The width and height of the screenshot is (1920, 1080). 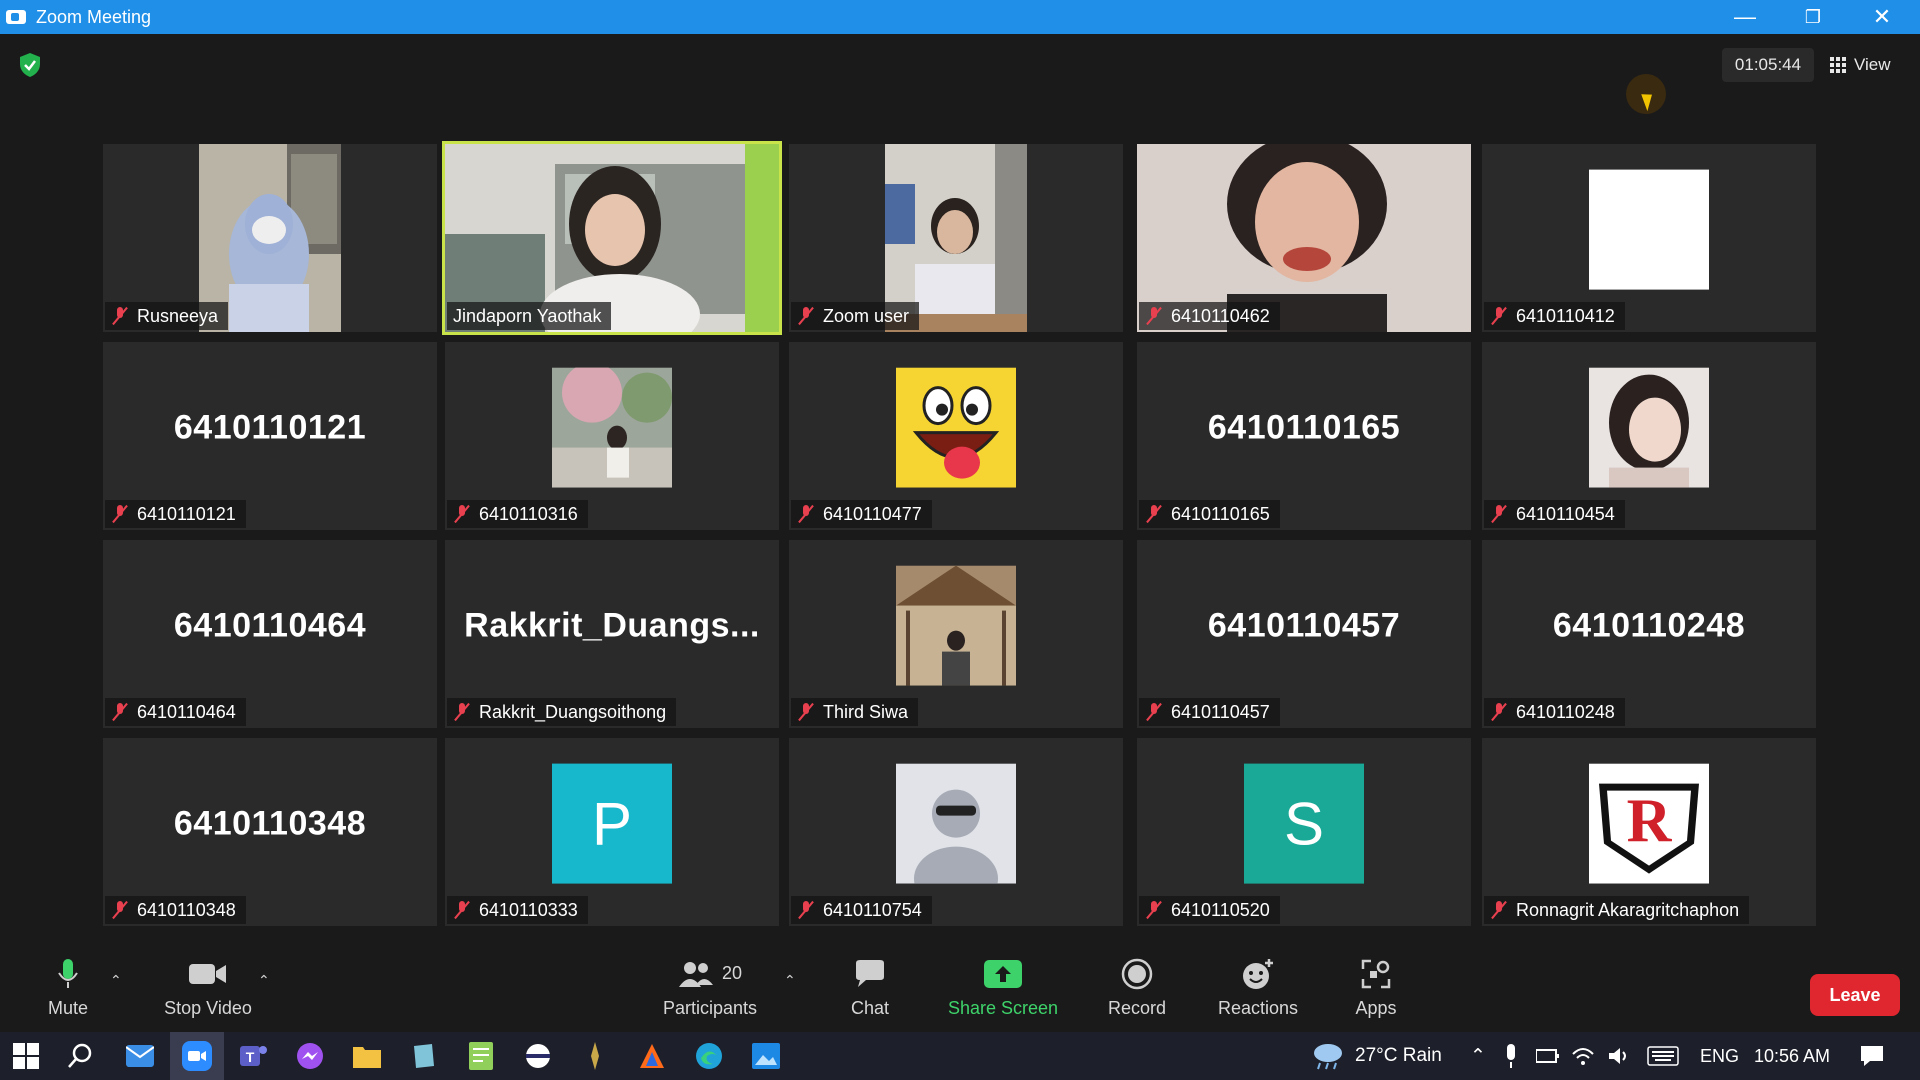 I want to click on chat-button: Chat, so click(x=870, y=987).